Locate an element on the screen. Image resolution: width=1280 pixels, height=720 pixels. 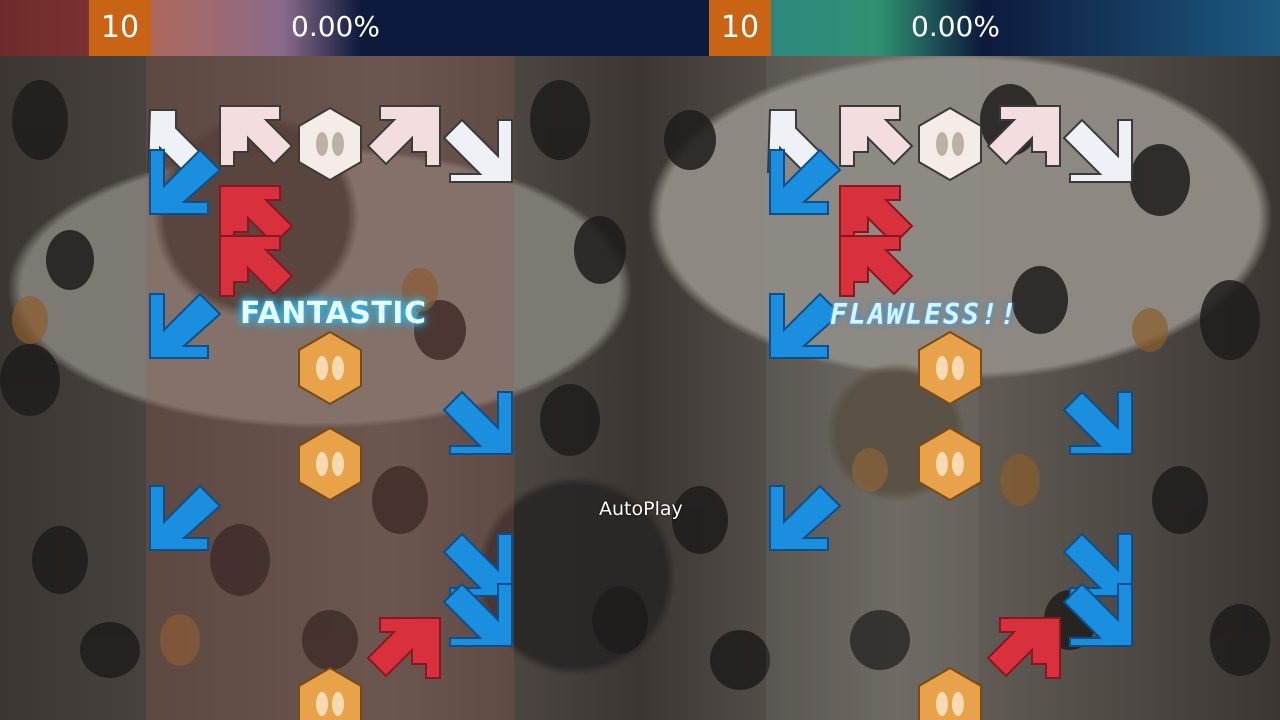
autoplay-label: AutoPlay is located at coordinates (641, 509).